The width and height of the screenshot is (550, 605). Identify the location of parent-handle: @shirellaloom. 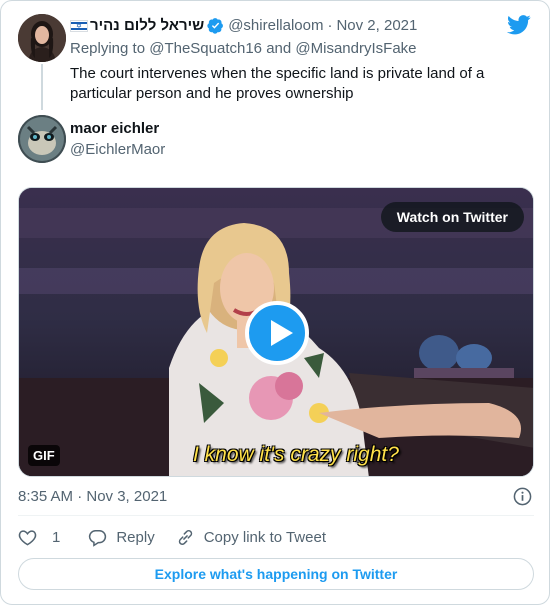
(275, 25).